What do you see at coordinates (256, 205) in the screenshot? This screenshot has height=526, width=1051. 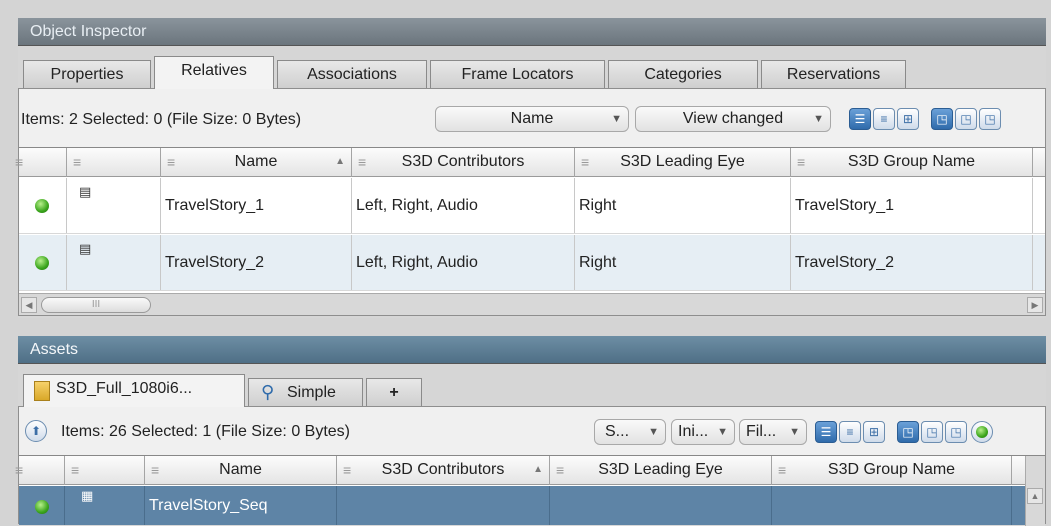 I see `cell-name: TravelStory_1` at bounding box center [256, 205].